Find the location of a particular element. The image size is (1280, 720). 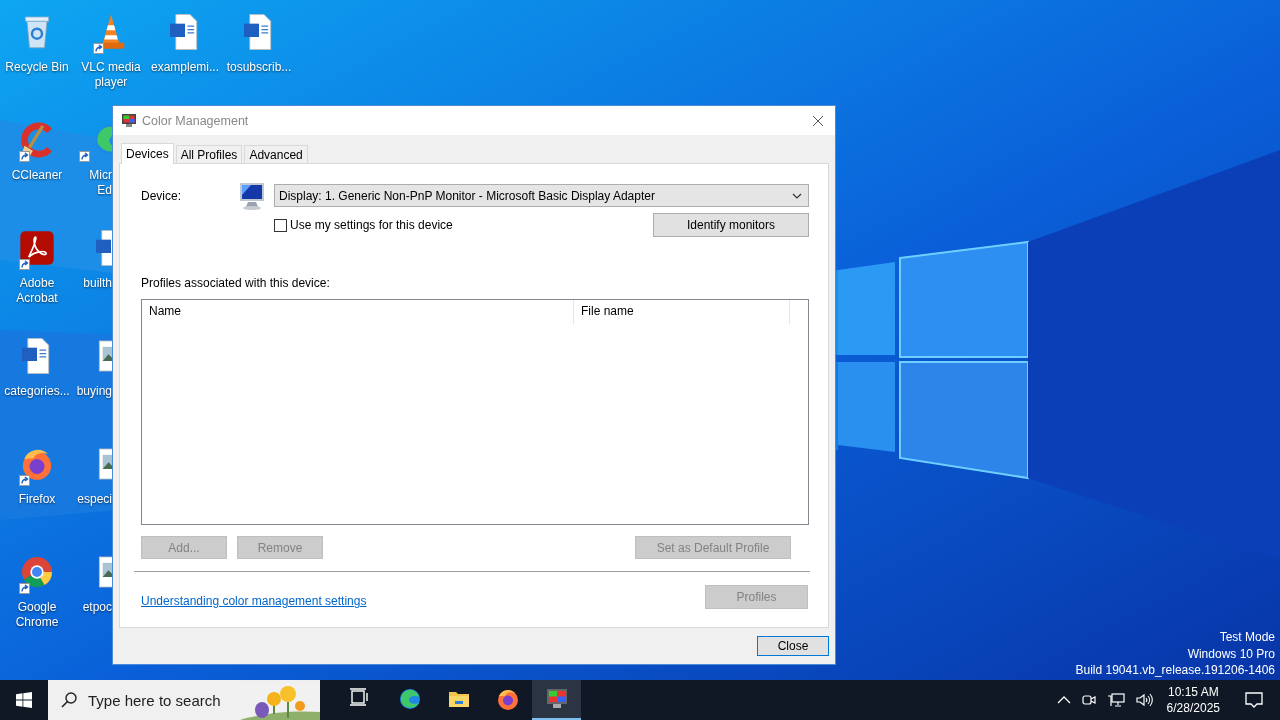

camera-icon is located at coordinates (1088, 700).